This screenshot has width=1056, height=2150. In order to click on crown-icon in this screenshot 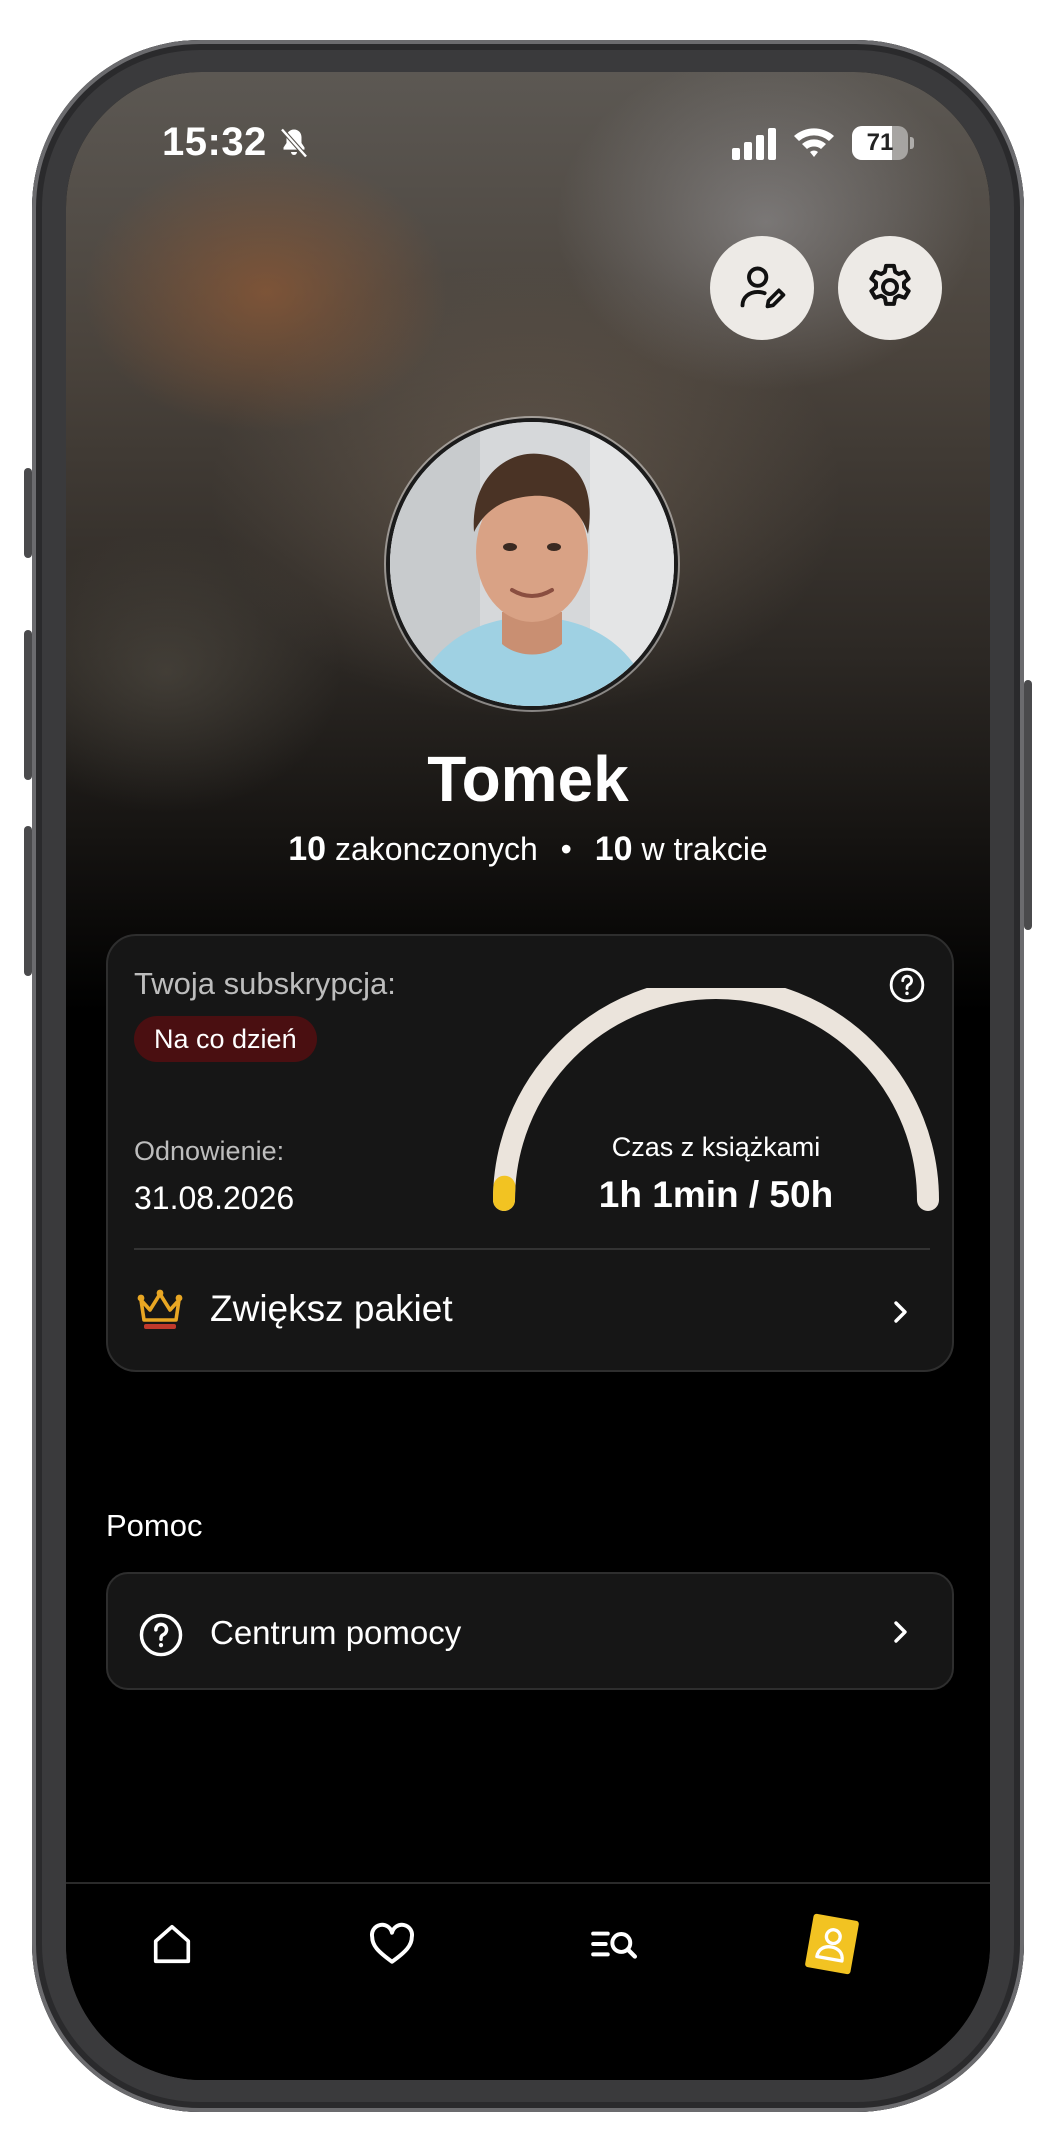, I will do `click(160, 1309)`.